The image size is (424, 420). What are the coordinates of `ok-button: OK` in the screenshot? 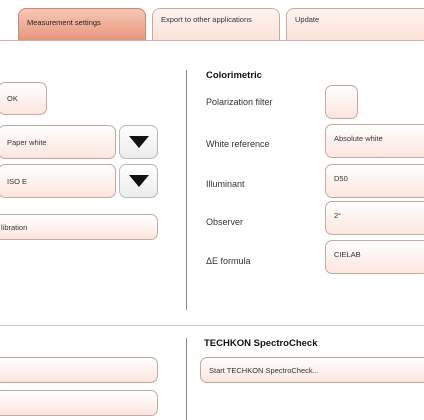 It's located at (23, 98).